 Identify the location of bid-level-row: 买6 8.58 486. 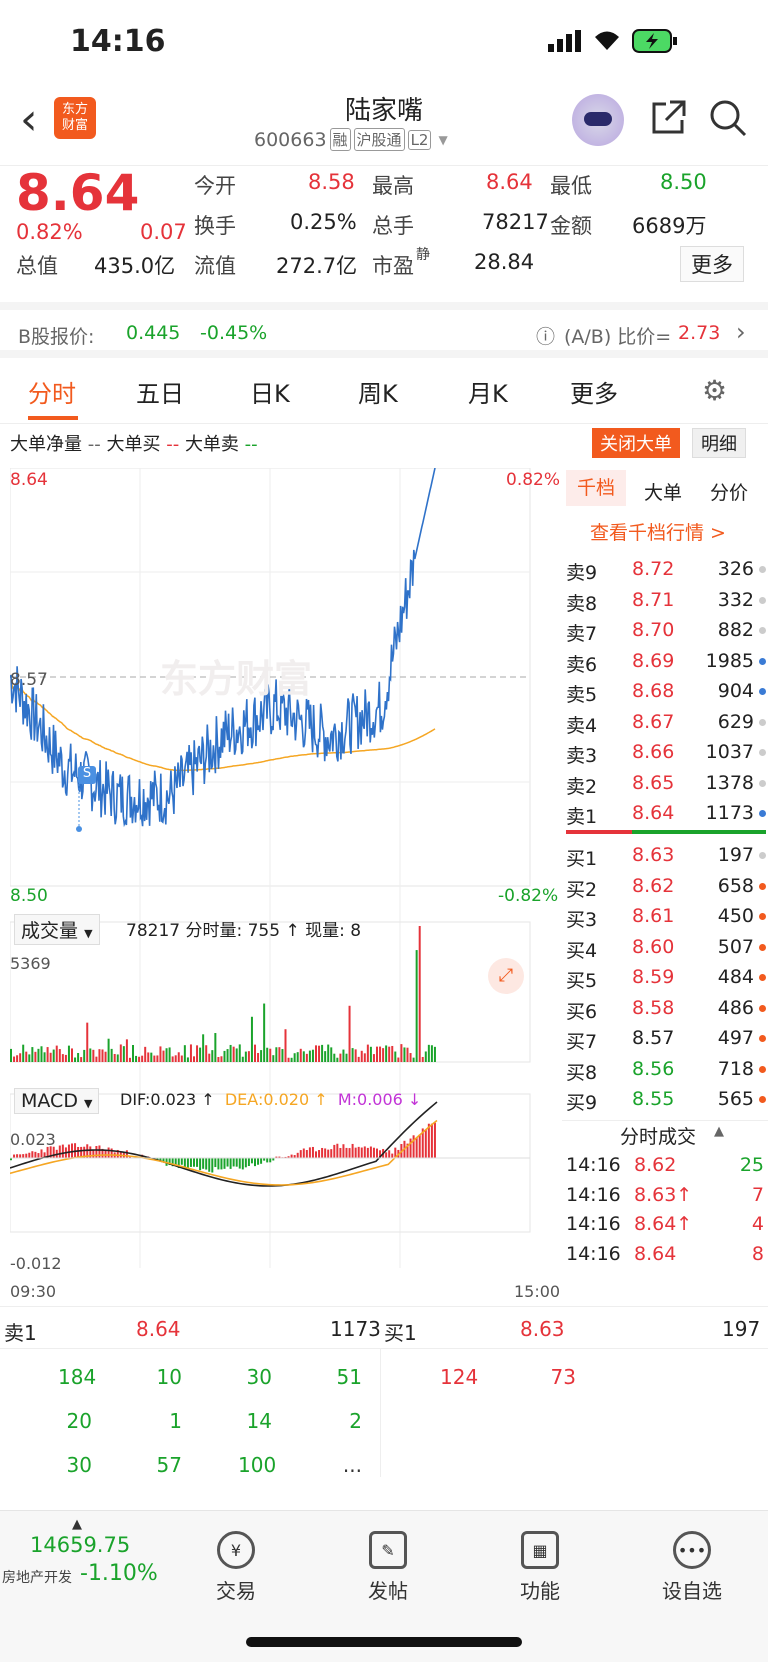
(665, 1009).